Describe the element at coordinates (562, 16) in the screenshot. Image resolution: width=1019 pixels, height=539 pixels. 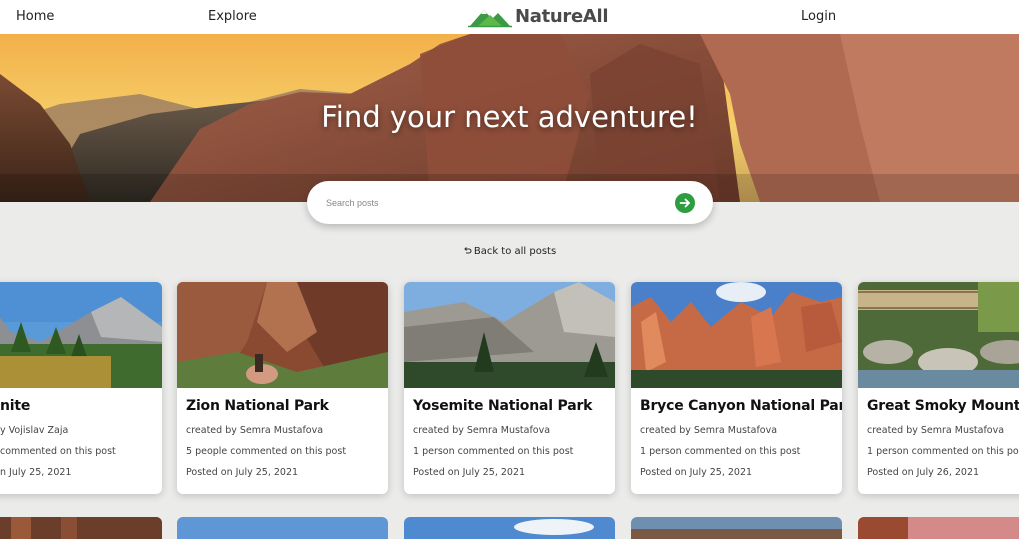
I see `logo-text: NatureAll` at that location.